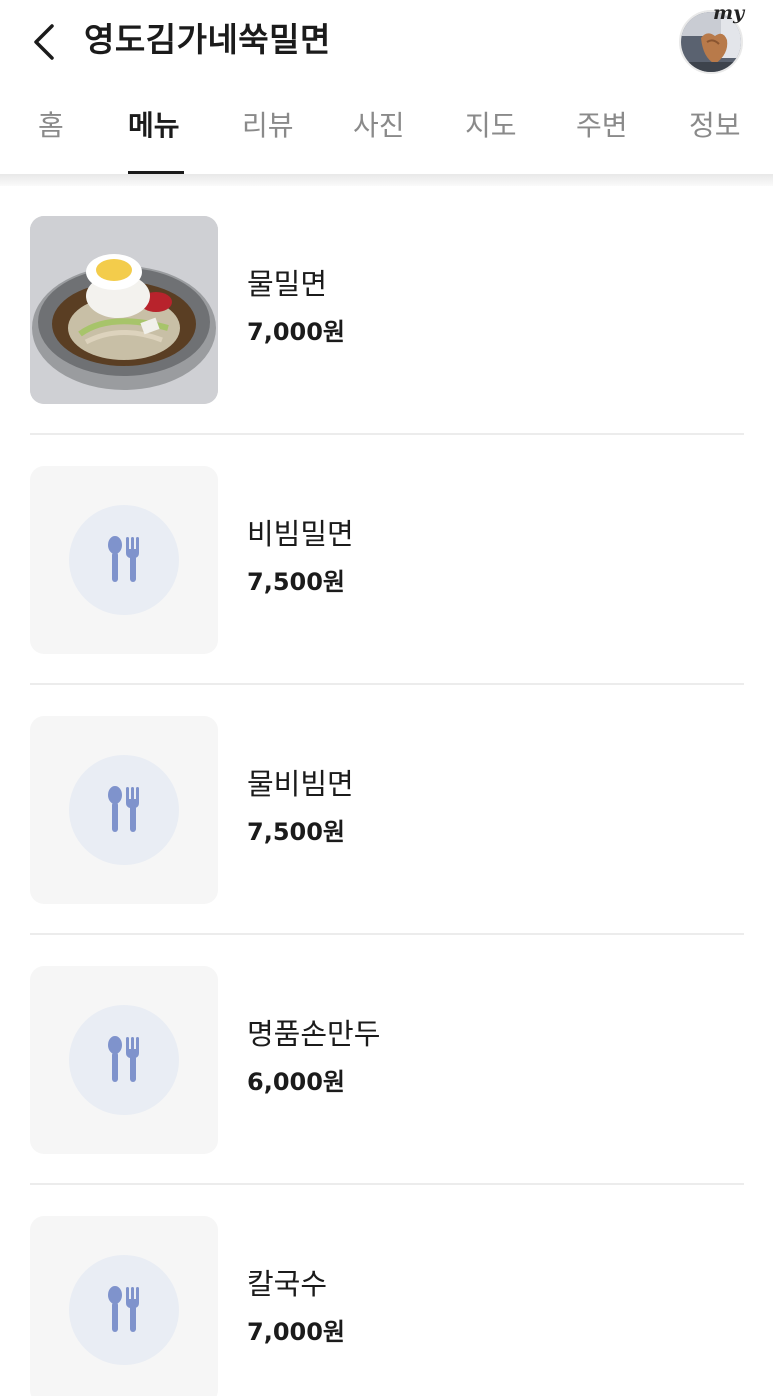  What do you see at coordinates (314, 1034) in the screenshot?
I see `menu-item-name: 명품손만두` at bounding box center [314, 1034].